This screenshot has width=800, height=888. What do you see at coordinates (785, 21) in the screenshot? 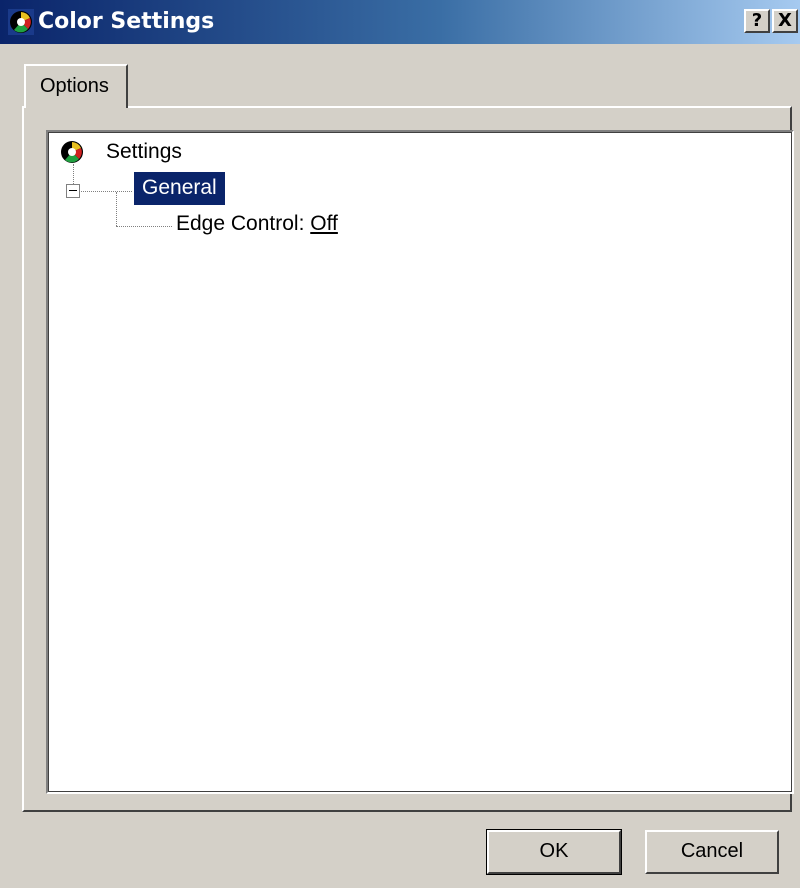
I see `close-button: X` at bounding box center [785, 21].